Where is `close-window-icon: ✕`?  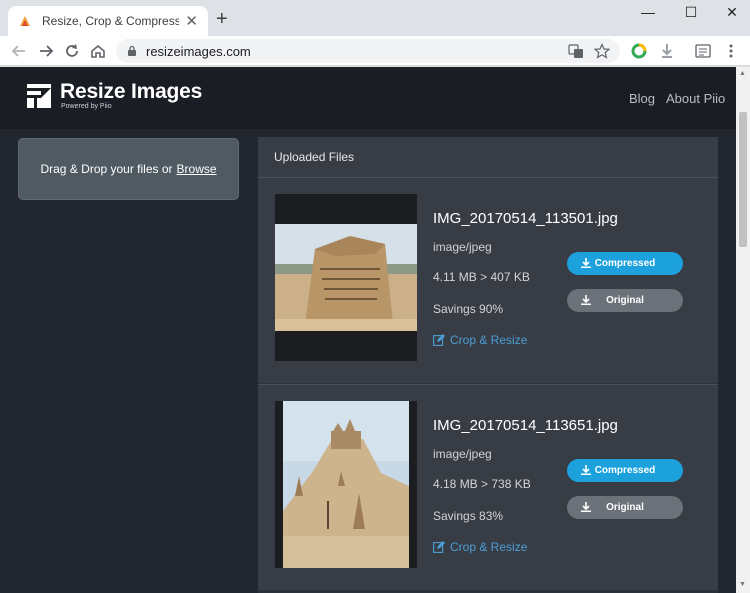 close-window-icon: ✕ is located at coordinates (732, 12).